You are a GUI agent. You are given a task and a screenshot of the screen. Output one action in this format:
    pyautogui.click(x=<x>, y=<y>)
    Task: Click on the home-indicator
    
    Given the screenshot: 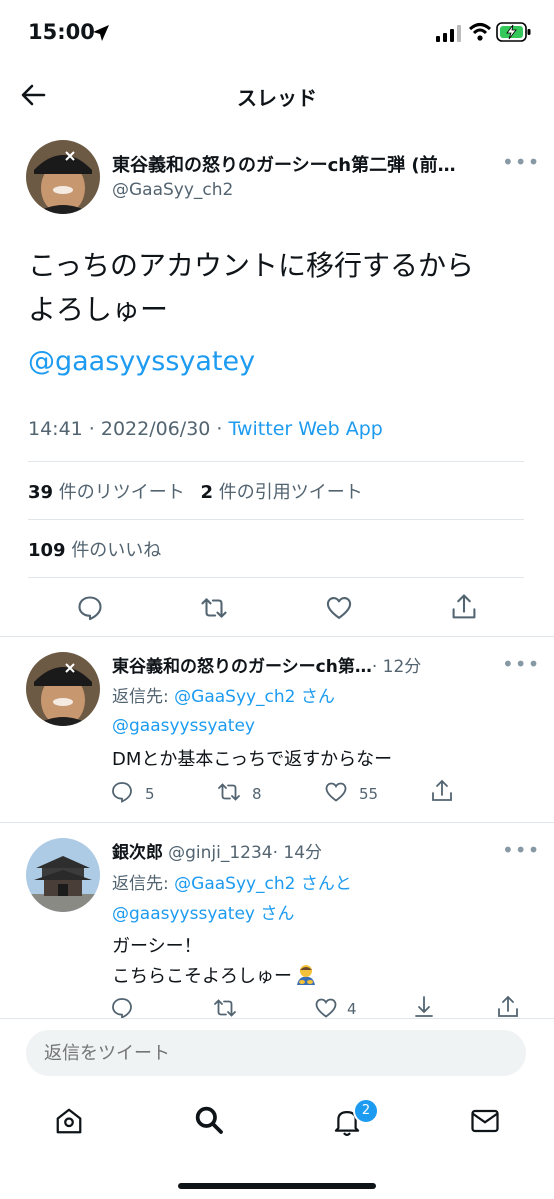 What is the action you would take?
    pyautogui.click(x=277, y=1186)
    